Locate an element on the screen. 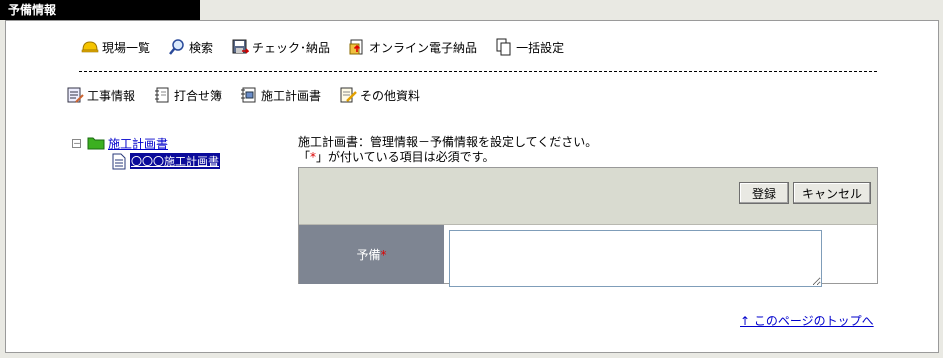  document-tree: － 施工計画書 〇〇〇施工計画書 is located at coordinates (146, 152).